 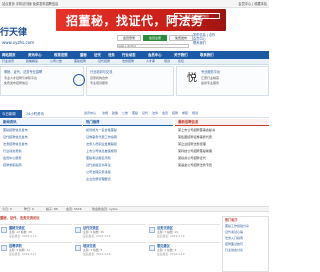 I want to click on subnav-item: 董秘招聘, so click(x=80, y=61).